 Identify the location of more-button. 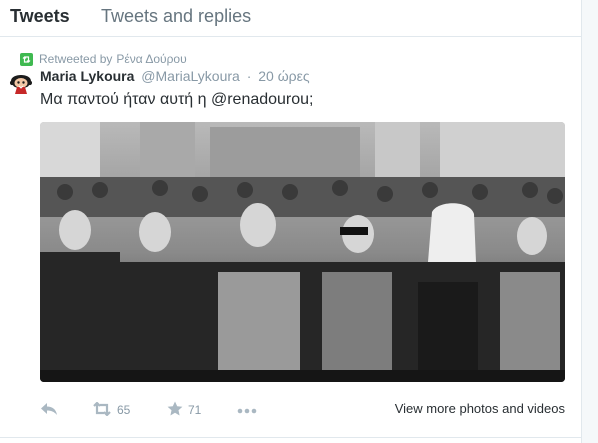
(247, 410).